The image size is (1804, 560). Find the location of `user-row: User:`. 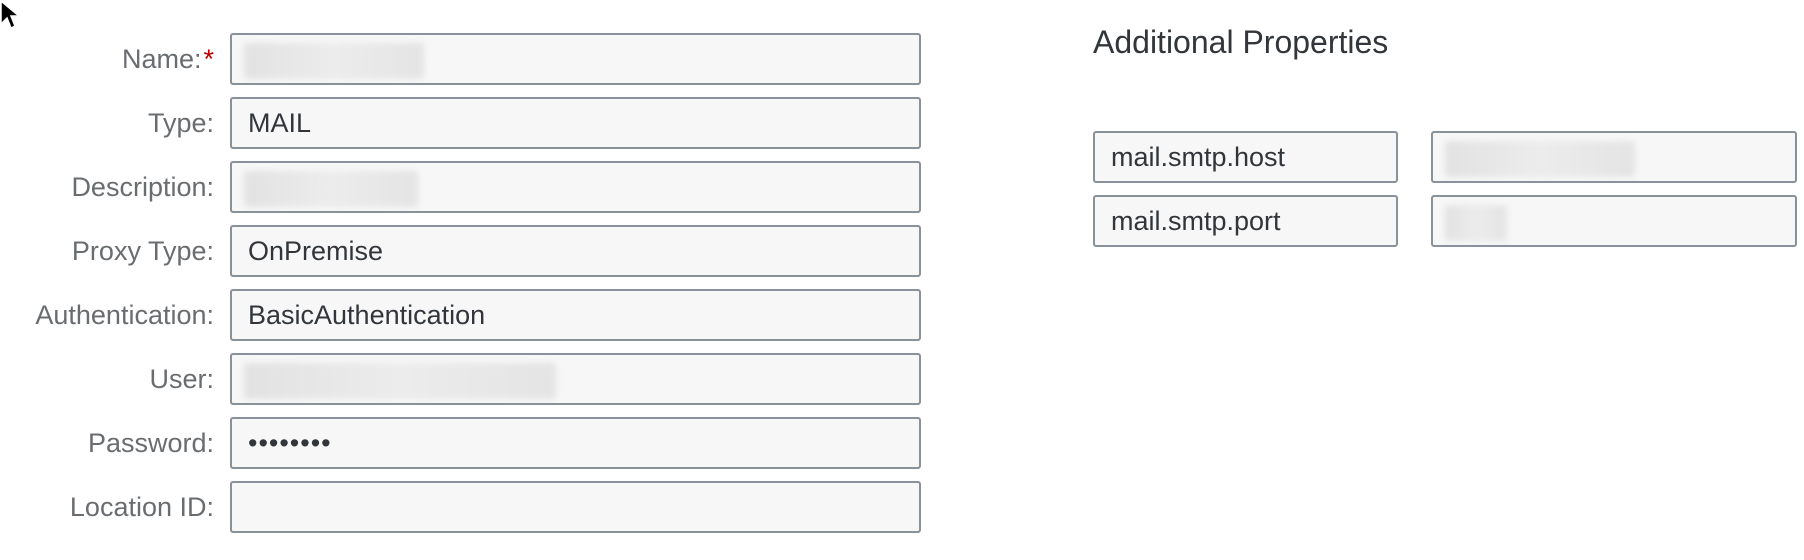

user-row: User: is located at coordinates (462, 385).